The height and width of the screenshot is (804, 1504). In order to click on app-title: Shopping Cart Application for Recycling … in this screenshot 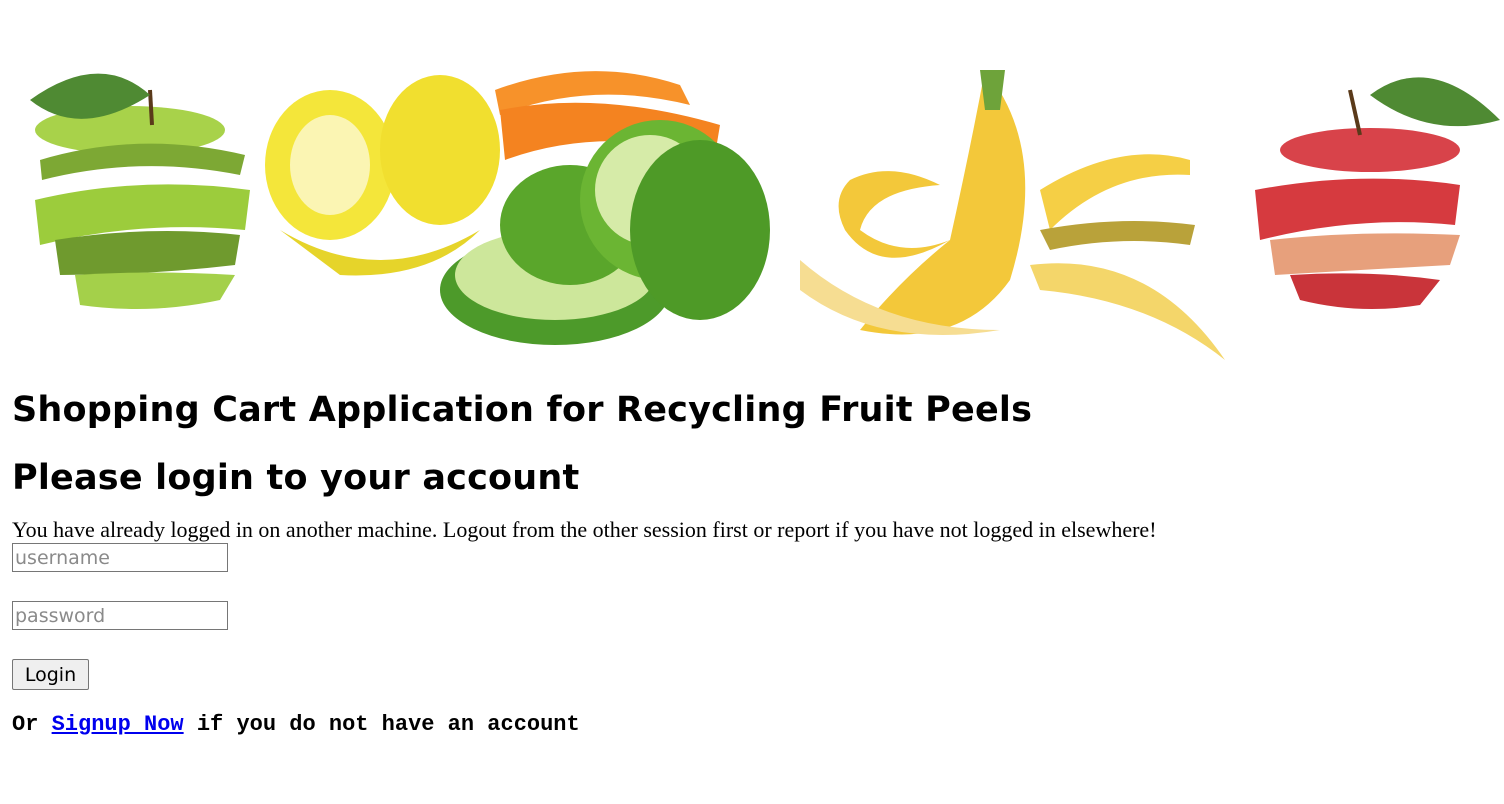, I will do `click(522, 410)`.